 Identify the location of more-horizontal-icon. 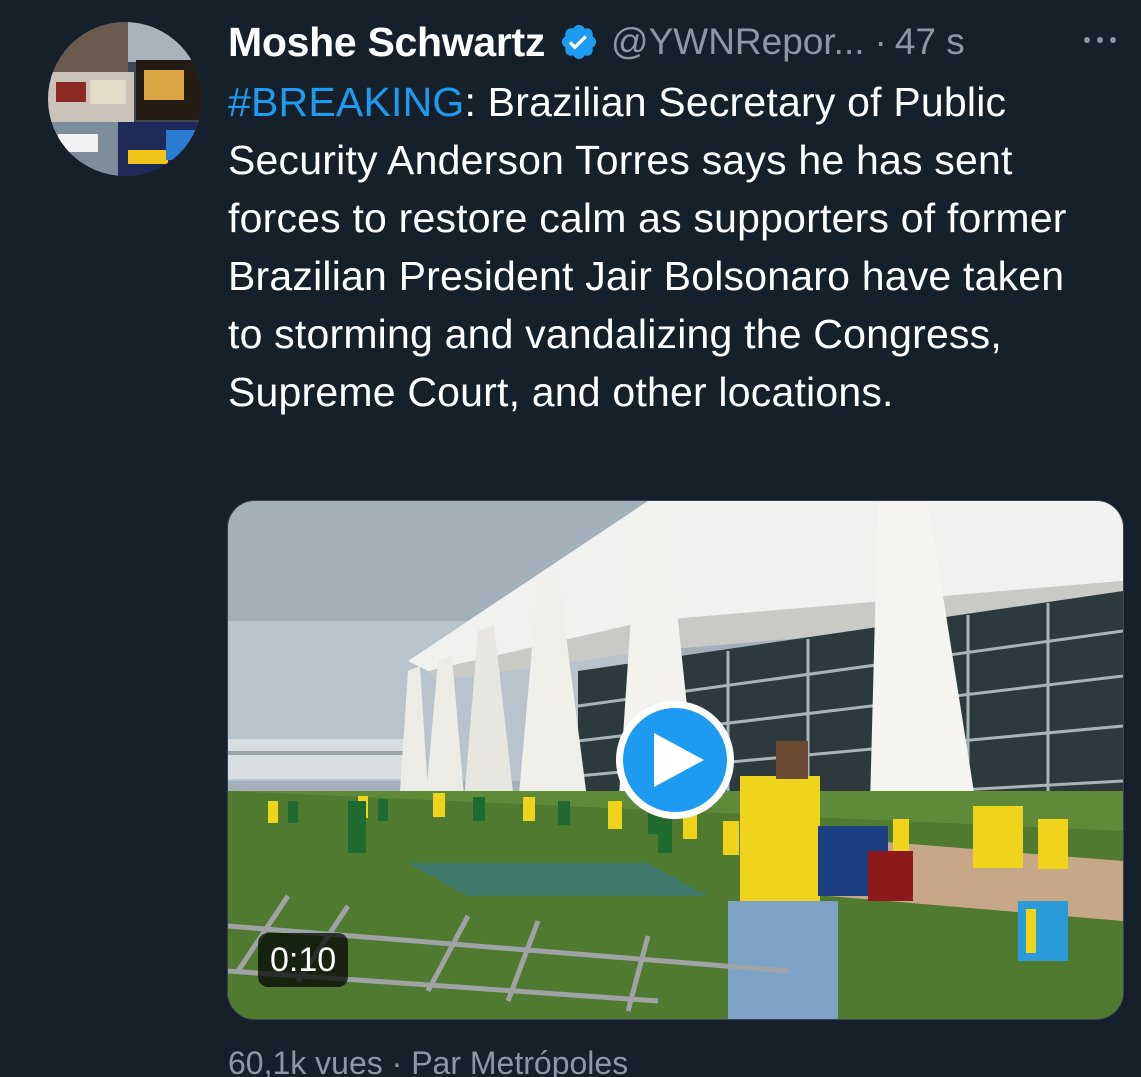
(1100, 40).